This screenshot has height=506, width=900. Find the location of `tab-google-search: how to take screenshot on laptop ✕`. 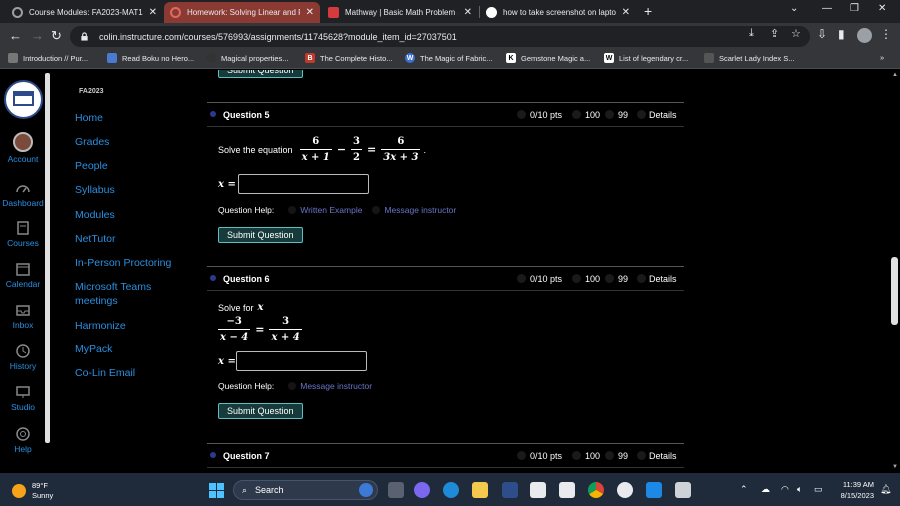

tab-google-search: how to take screenshot on laptop ✕ is located at coordinates (558, 12).